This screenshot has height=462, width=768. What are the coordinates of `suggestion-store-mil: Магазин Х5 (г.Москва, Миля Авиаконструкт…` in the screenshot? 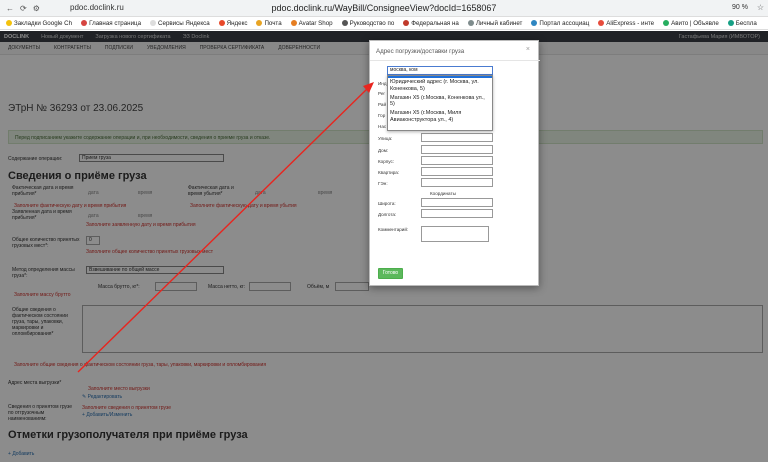 It's located at (440, 117).